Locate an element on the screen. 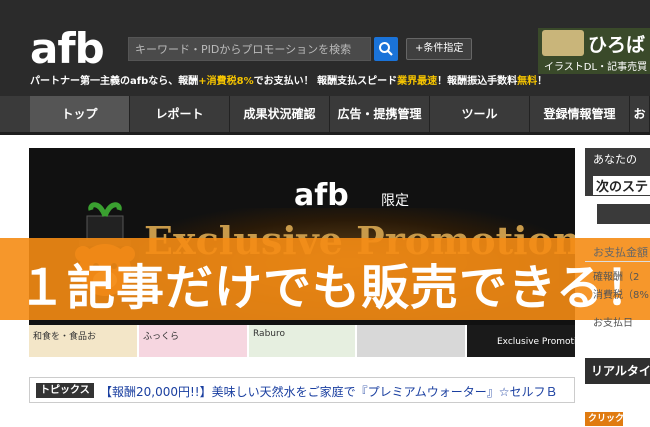 This screenshot has width=650, height=427. ad-subtitle: イラストDL・記事売買 is located at coordinates (596, 67).